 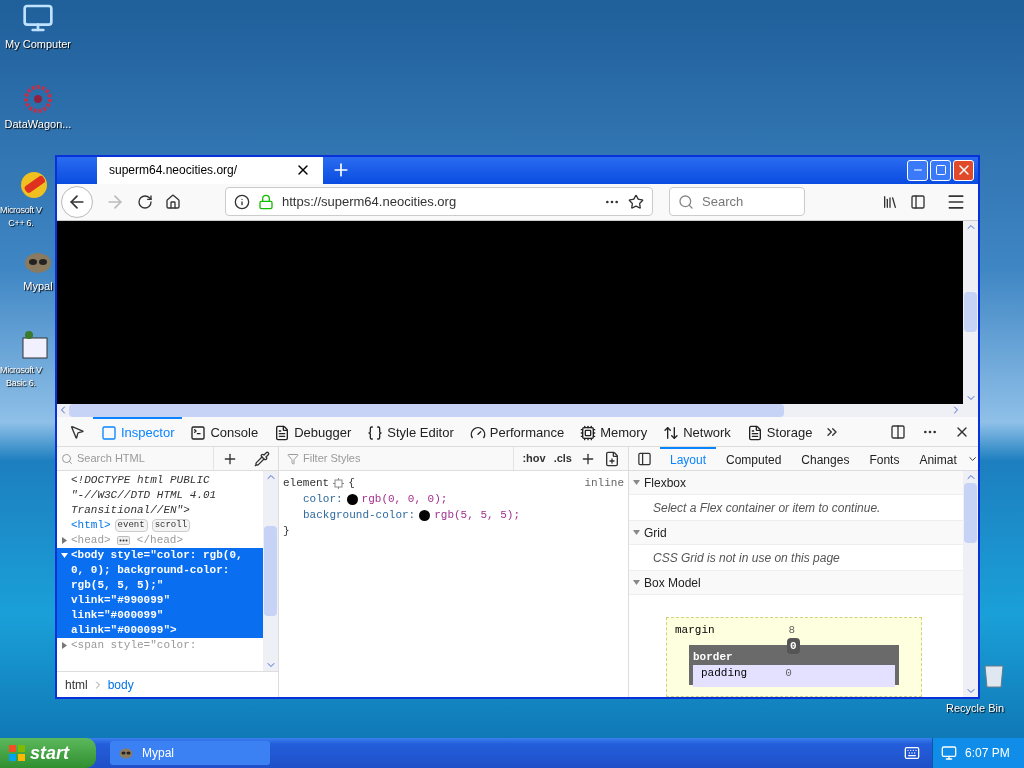 What do you see at coordinates (190, 753) in the screenshot?
I see `taskbar-button: Mypal` at bounding box center [190, 753].